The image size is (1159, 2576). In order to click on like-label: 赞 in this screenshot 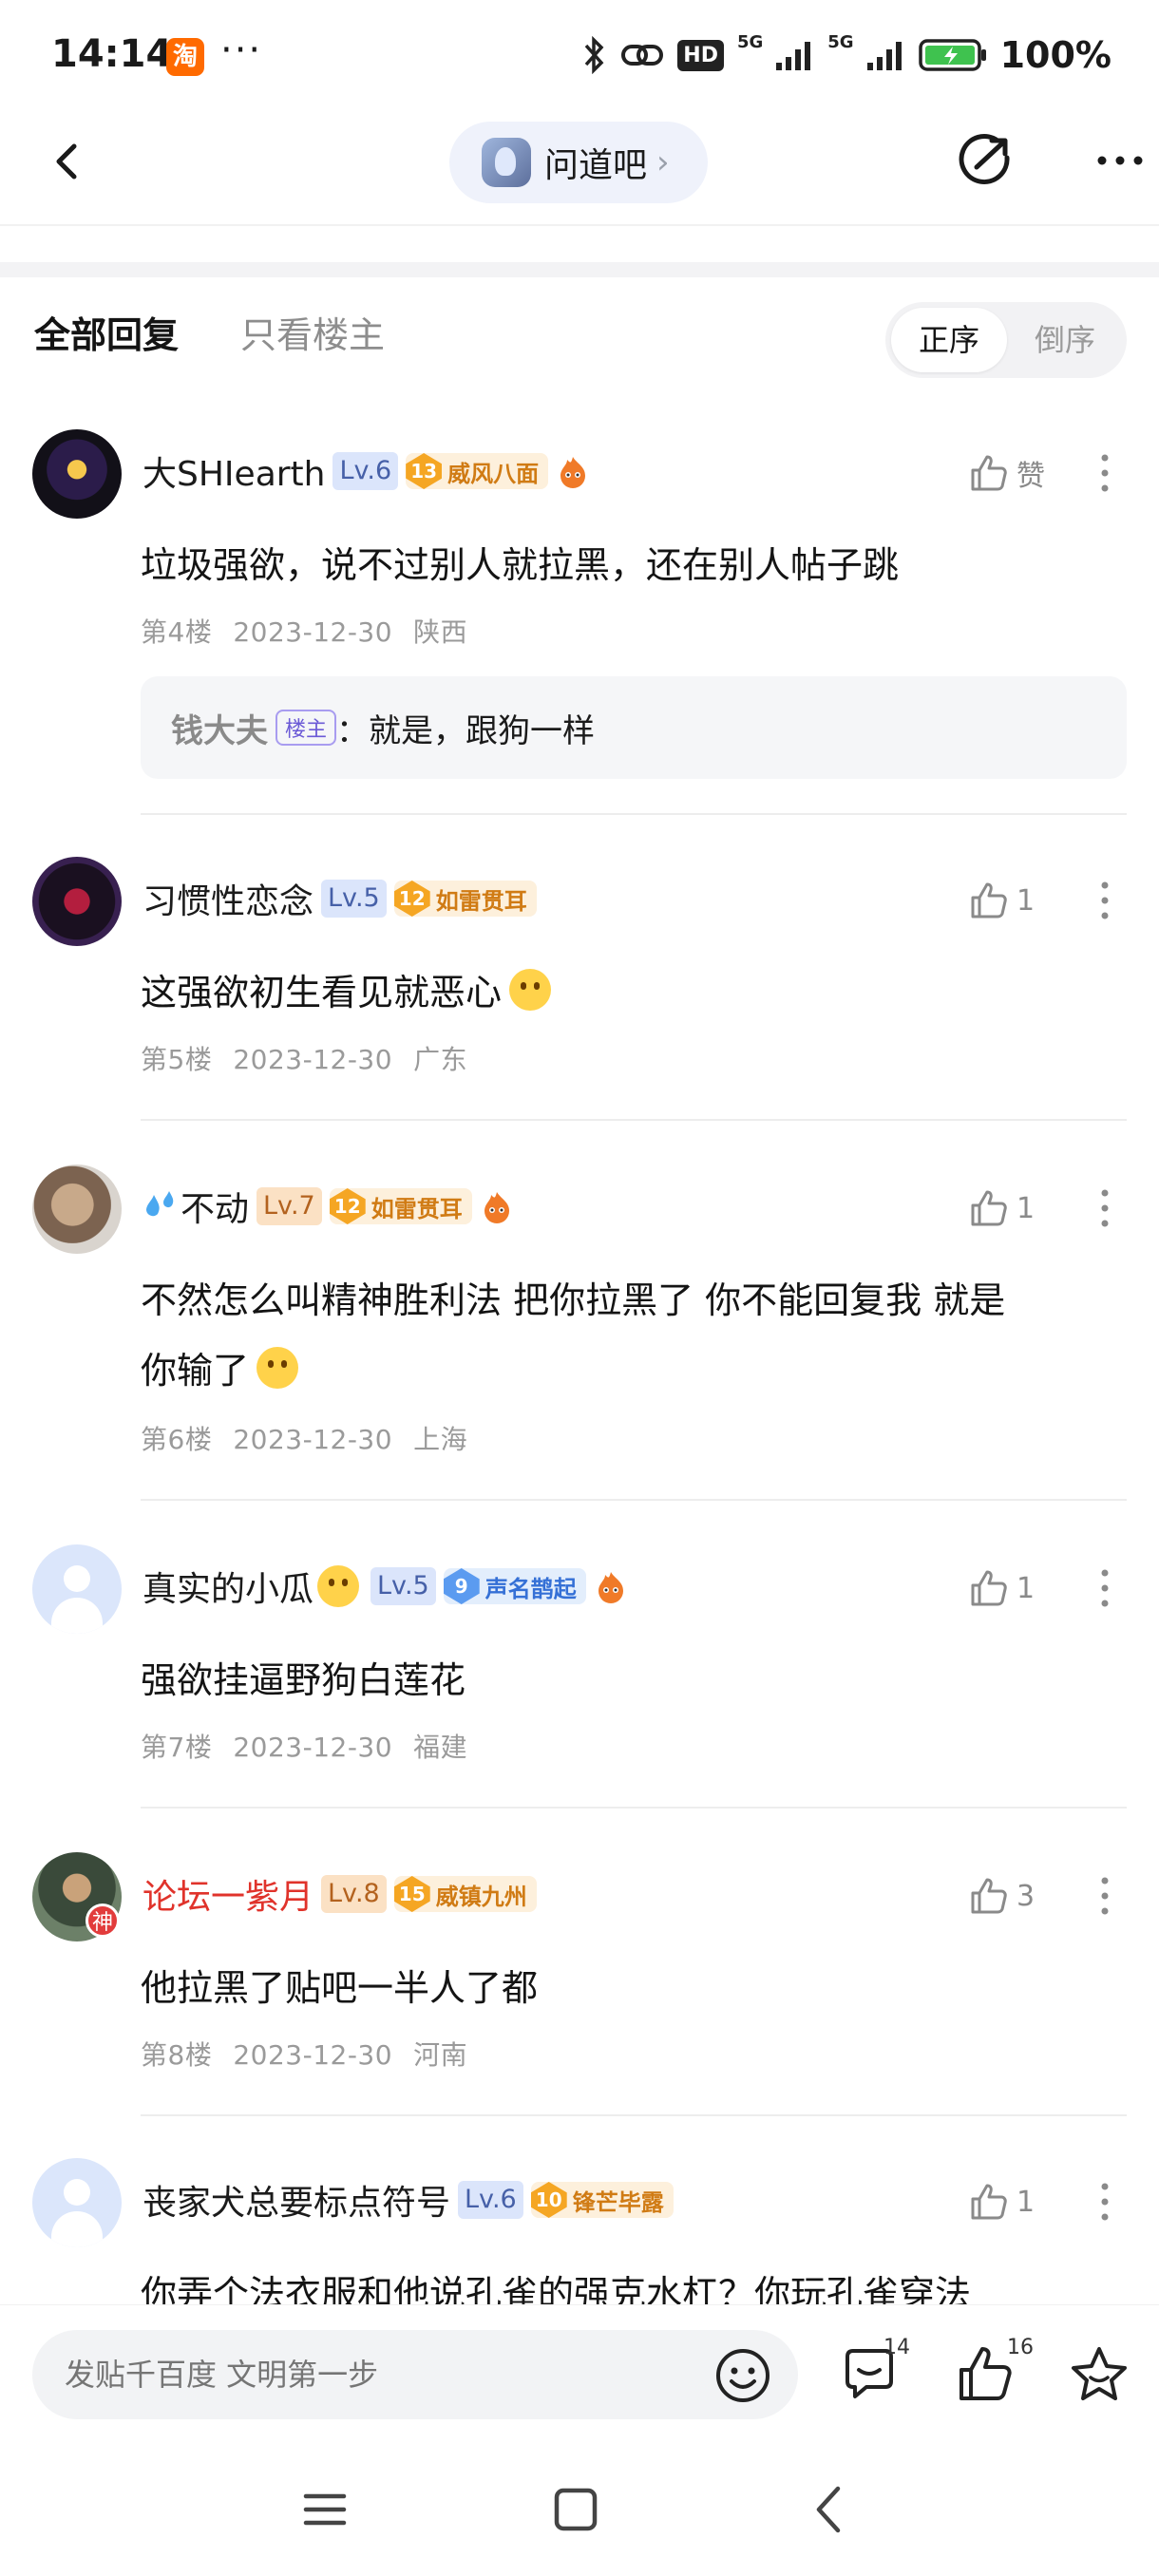, I will do `click(1030, 476)`.